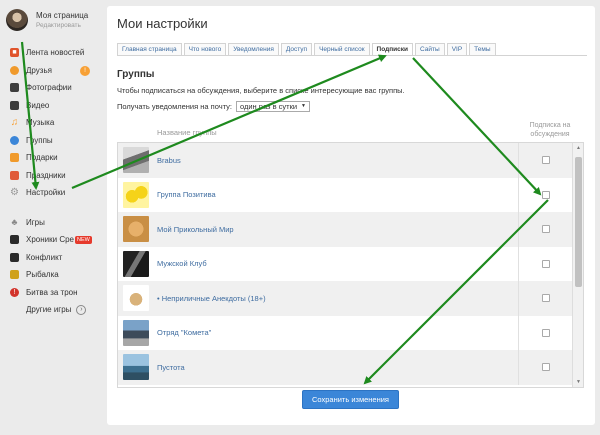 The image size is (600, 435). I want to click on save-changes-button: Сохранить изменения, so click(350, 399).